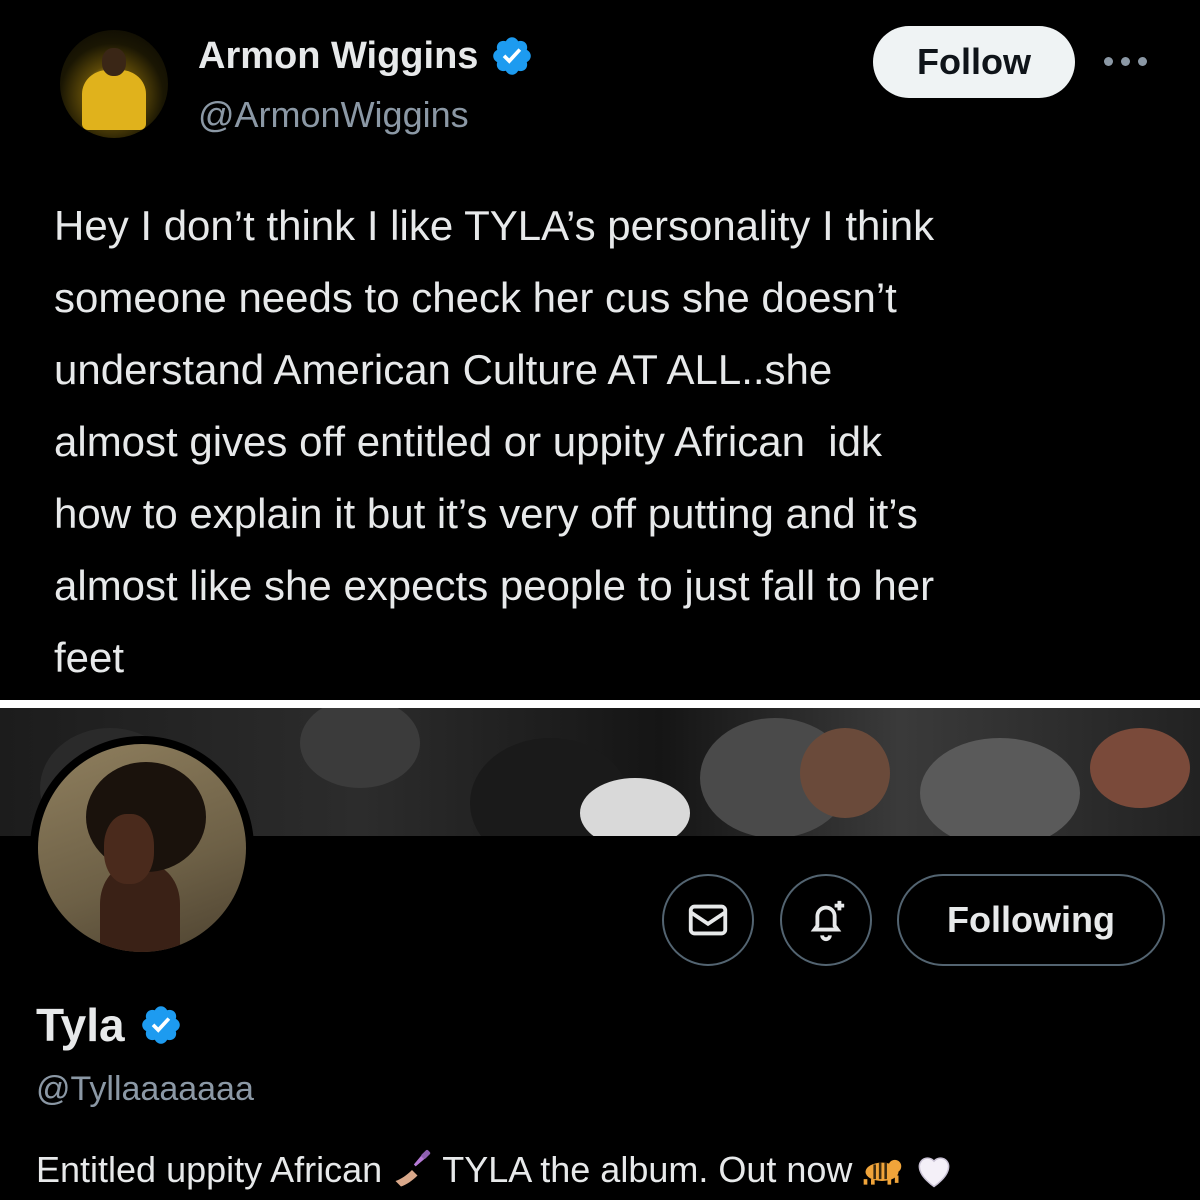 The image size is (1200, 1200). I want to click on following-button: Following, so click(1031, 920).